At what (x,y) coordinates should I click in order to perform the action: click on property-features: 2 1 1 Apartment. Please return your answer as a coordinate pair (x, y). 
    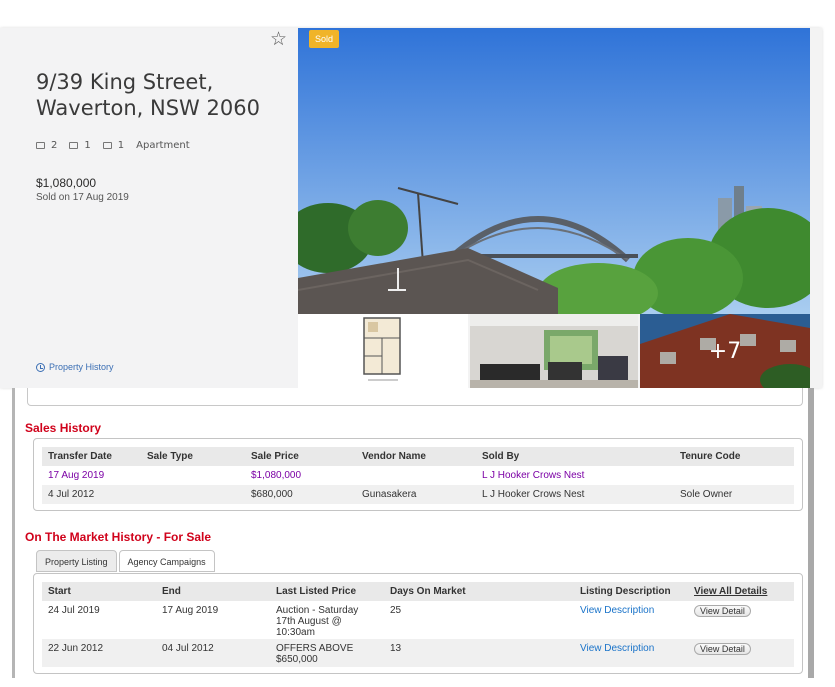
    Looking at the image, I should click on (113, 145).